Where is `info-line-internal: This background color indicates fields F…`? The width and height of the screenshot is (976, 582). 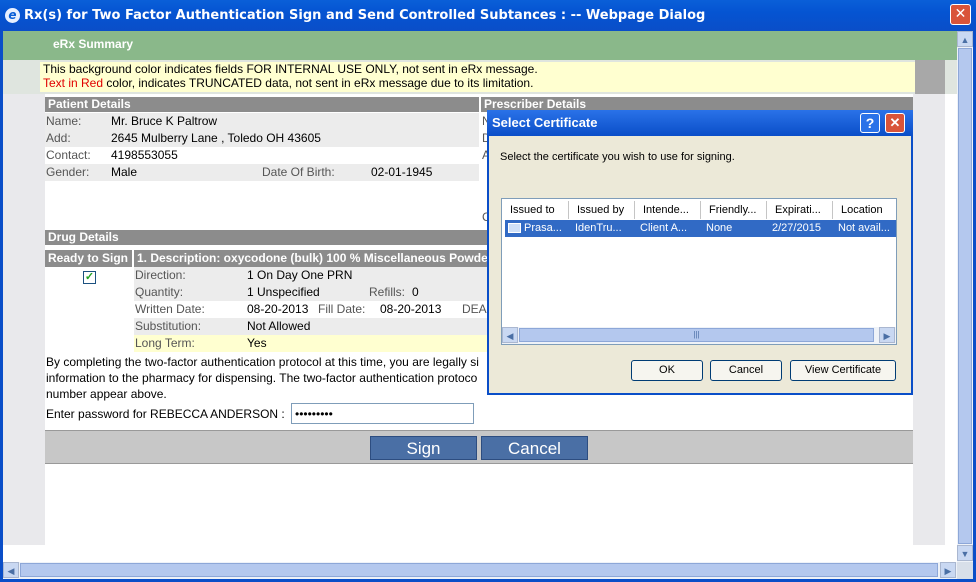
info-line-internal: This background color indicates fields F… is located at coordinates (290, 69).